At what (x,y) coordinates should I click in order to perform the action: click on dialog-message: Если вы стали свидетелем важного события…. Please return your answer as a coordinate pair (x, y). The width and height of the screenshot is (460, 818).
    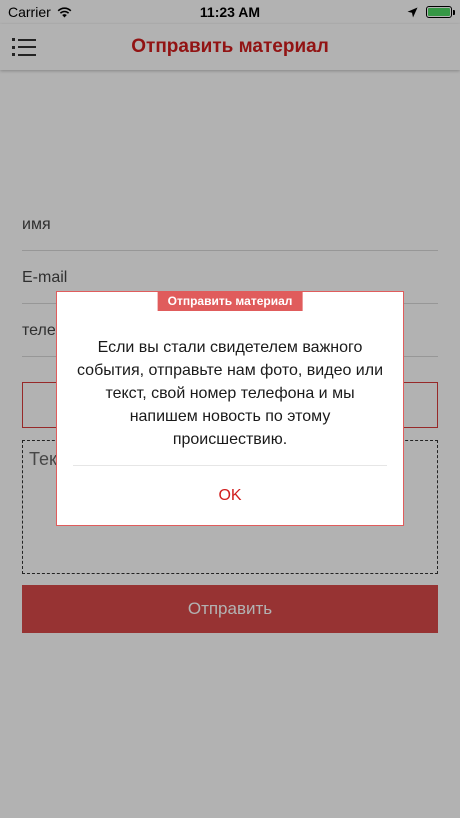
    Looking at the image, I should click on (230, 393).